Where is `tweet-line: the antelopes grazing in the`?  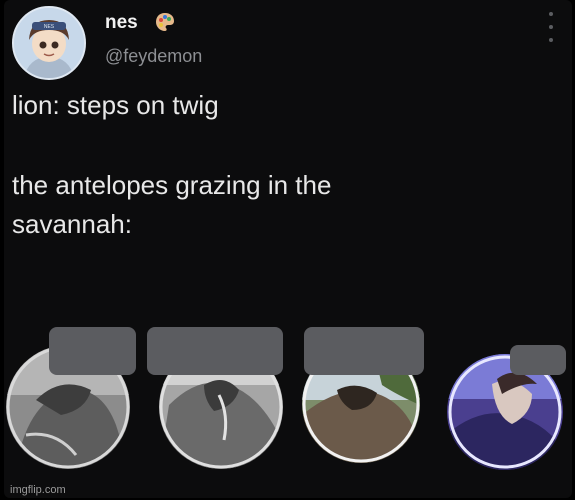
tweet-line: the antelopes grazing in the is located at coordinates (172, 185).